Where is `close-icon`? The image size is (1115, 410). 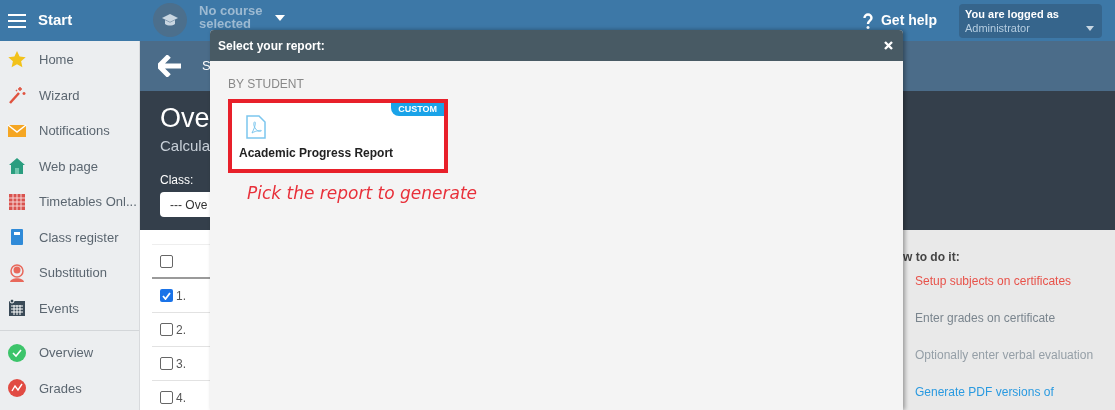
close-icon is located at coordinates (888, 45).